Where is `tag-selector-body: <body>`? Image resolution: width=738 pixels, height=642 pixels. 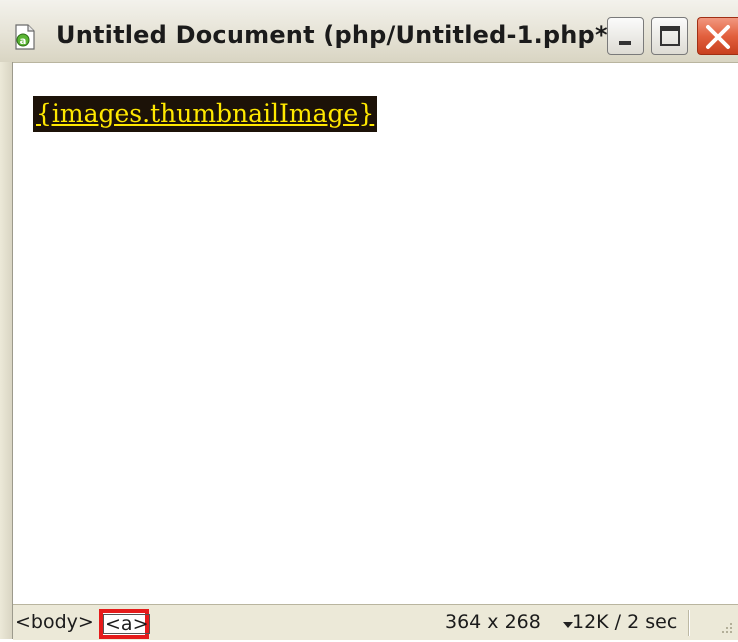
tag-selector-body: <body> is located at coordinates (54, 622).